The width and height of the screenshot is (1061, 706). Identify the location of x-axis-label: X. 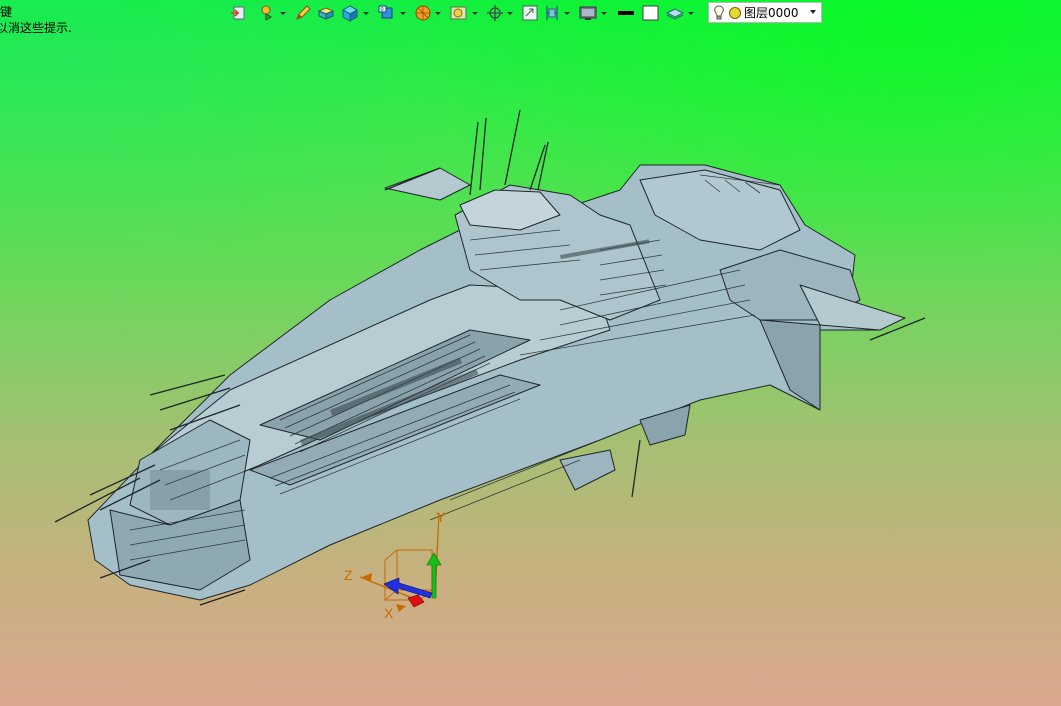
(389, 613).